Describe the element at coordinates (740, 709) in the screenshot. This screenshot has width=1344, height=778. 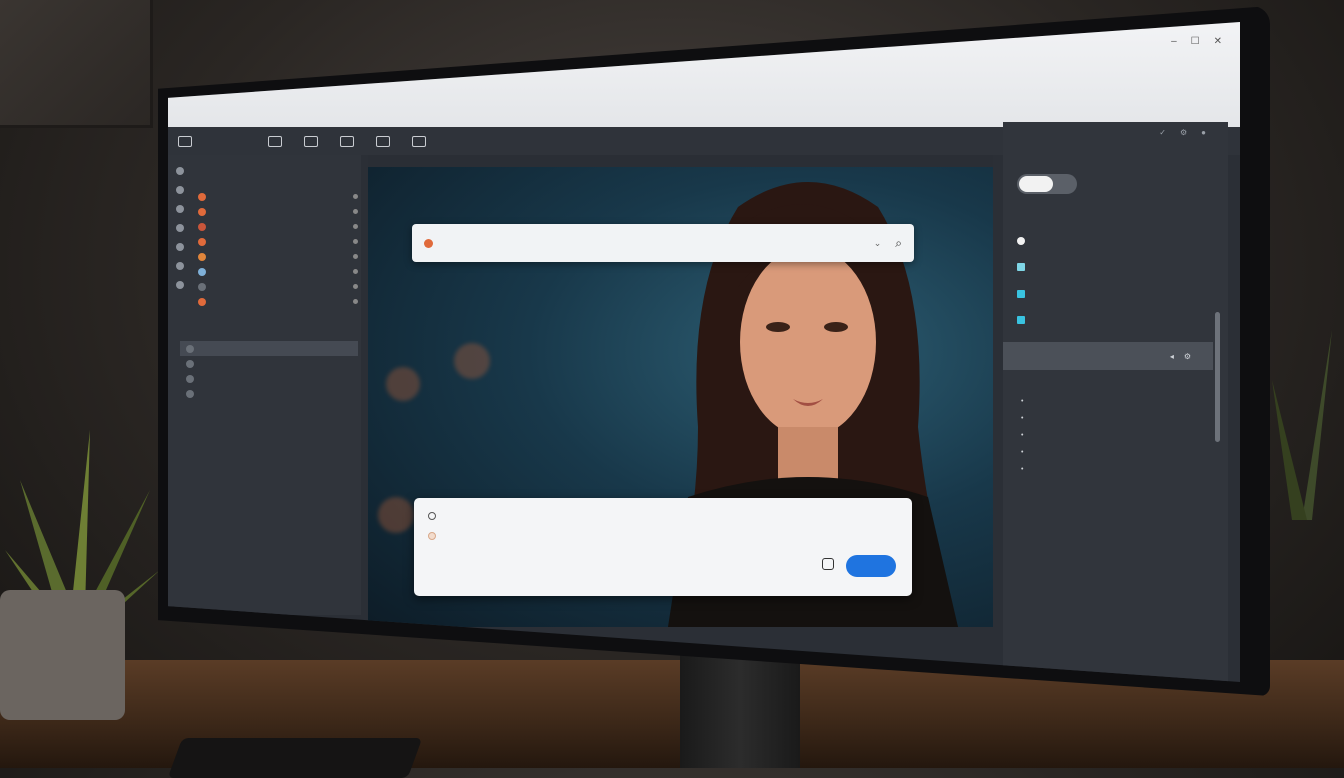
I see `monitor-stand` at that location.